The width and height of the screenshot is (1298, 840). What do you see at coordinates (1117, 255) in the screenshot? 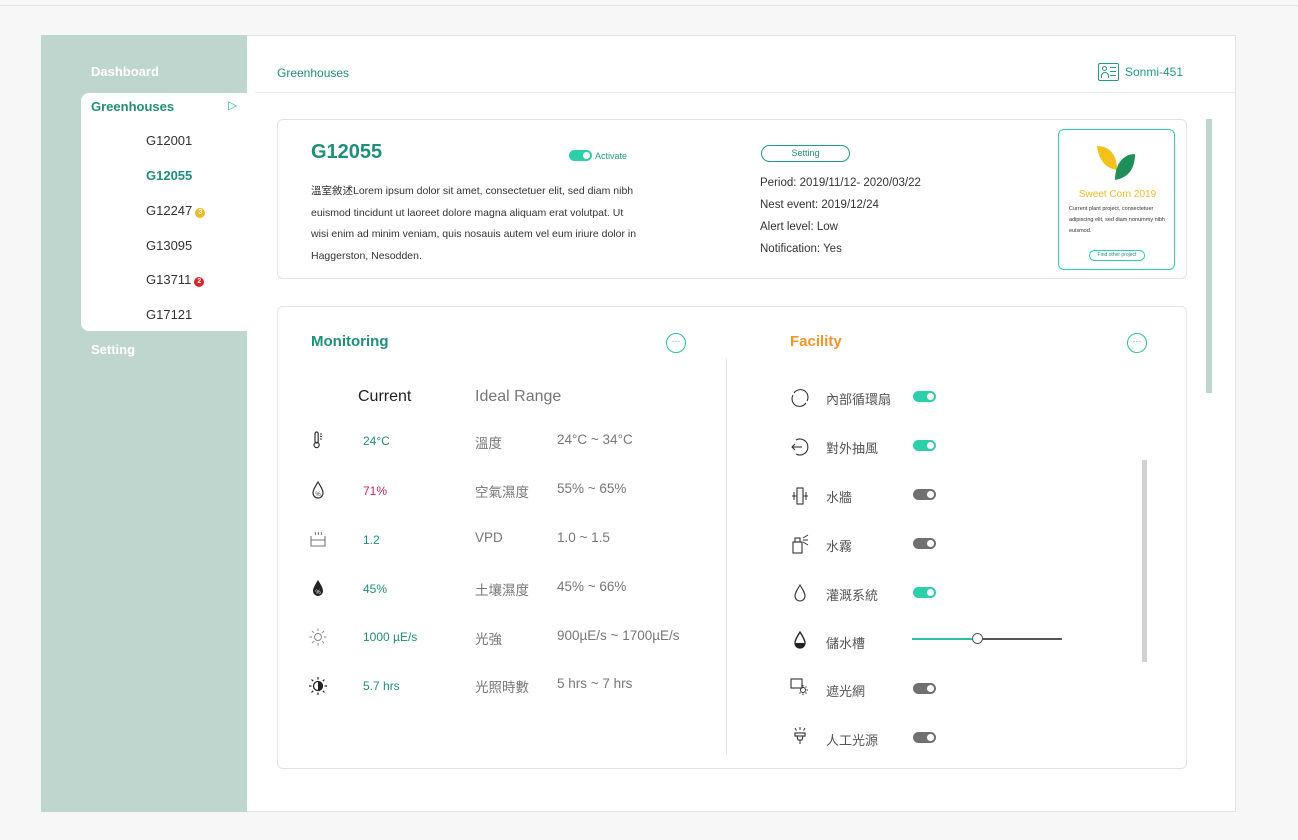
I see `find-project-button: Find other project` at bounding box center [1117, 255].